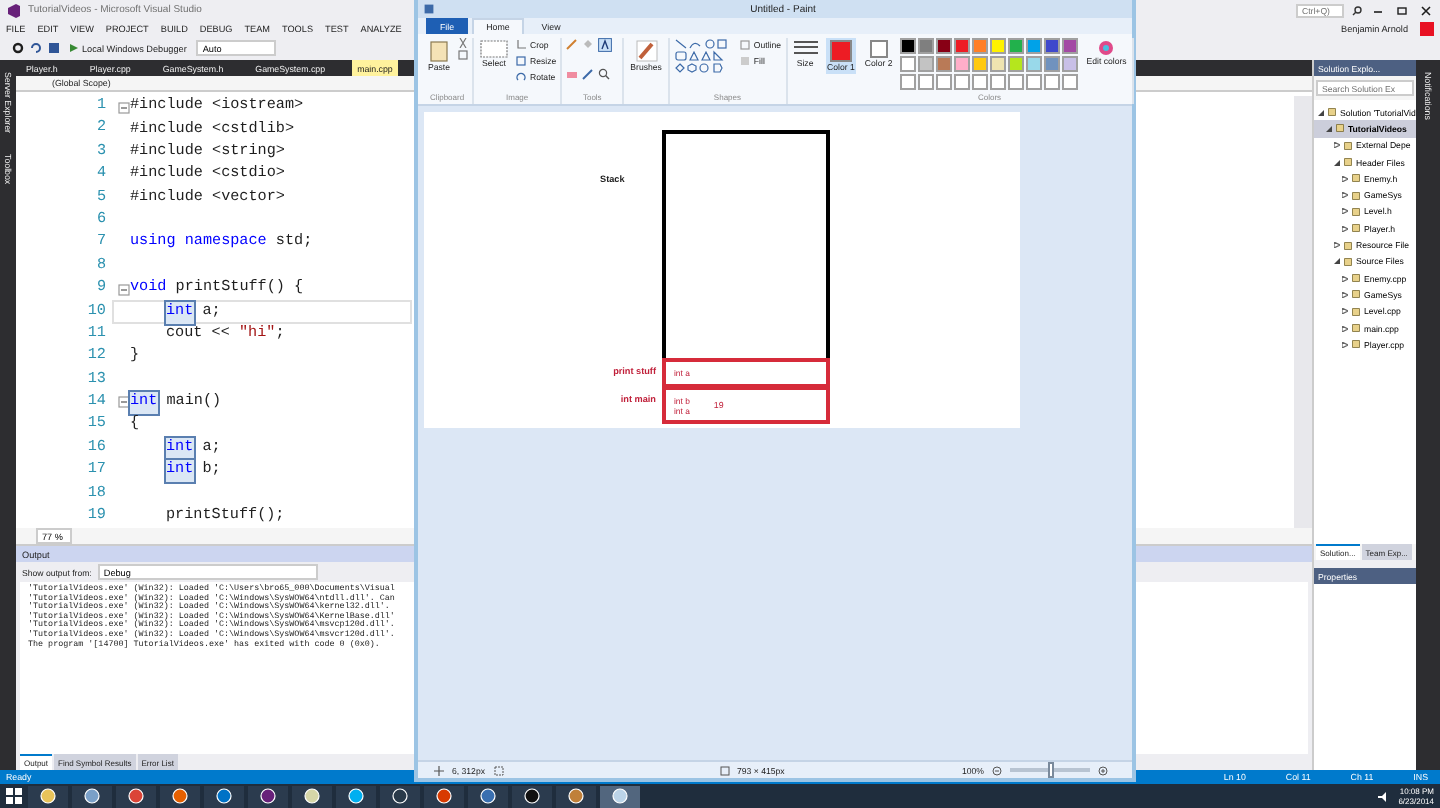  Describe the element at coordinates (521, 61) in the screenshot. I see `resize-icon` at that location.